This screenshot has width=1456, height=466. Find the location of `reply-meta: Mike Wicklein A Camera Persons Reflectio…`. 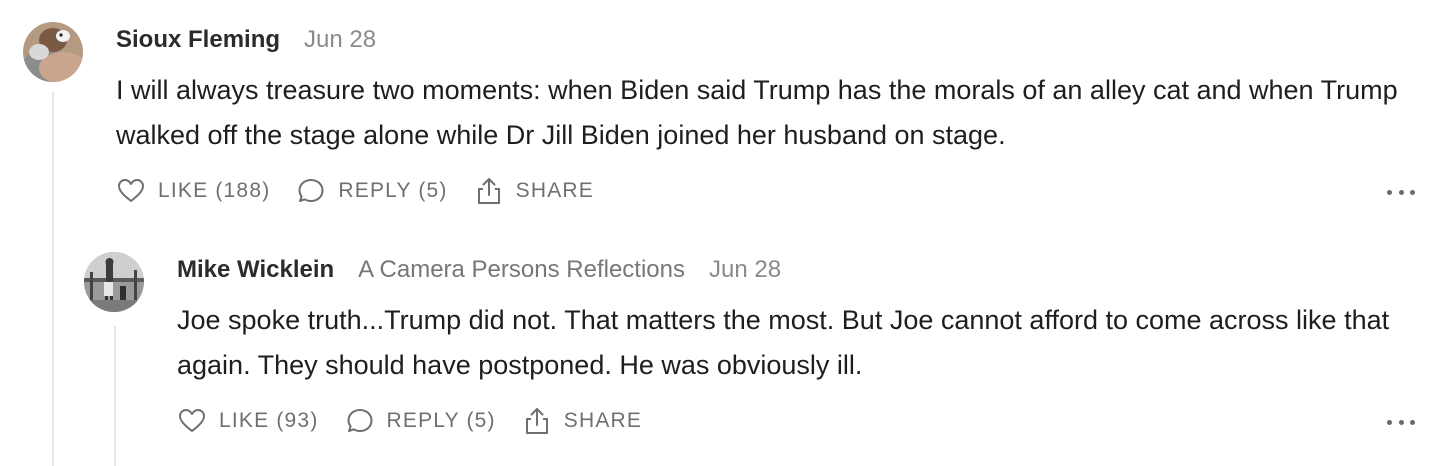

reply-meta: Mike Wicklein A Camera Persons Reflectio… is located at coordinates (479, 270).